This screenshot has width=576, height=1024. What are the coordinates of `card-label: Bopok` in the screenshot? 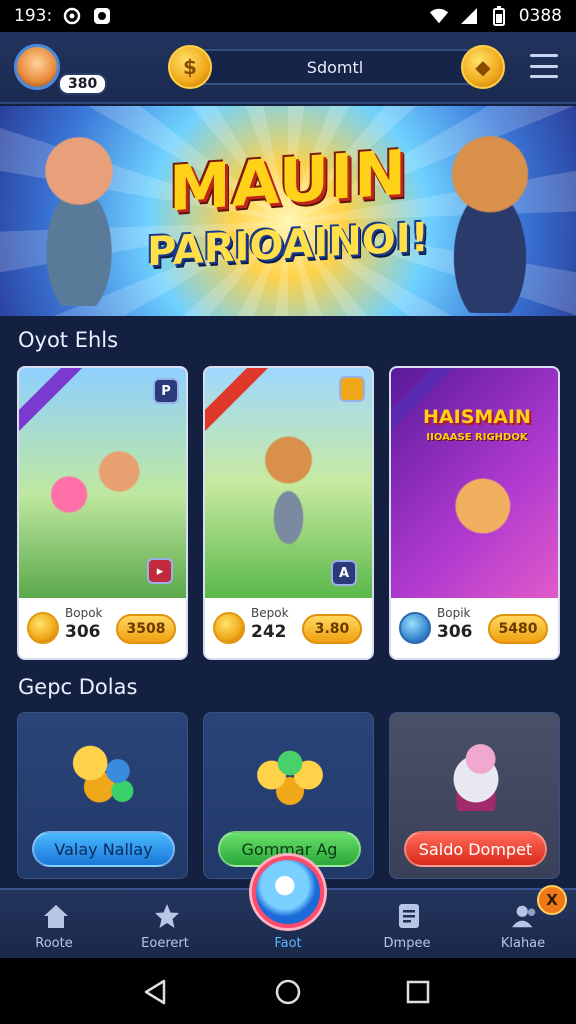 It's located at (84, 613).